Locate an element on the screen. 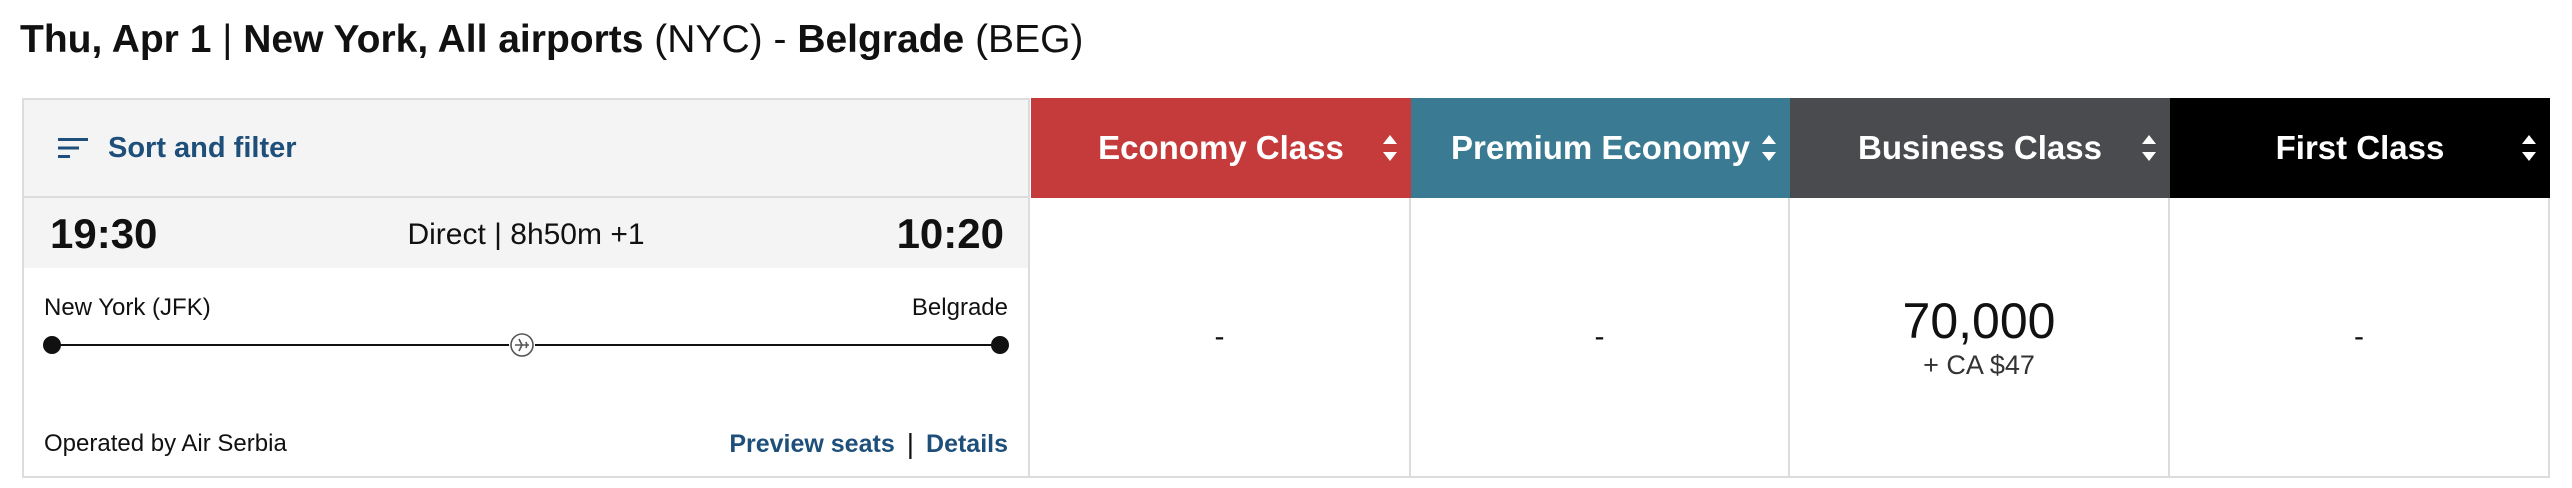 Image resolution: width=2572 pixels, height=488 pixels. sort-and-filter-button: Sort and filter is located at coordinates (526, 148).